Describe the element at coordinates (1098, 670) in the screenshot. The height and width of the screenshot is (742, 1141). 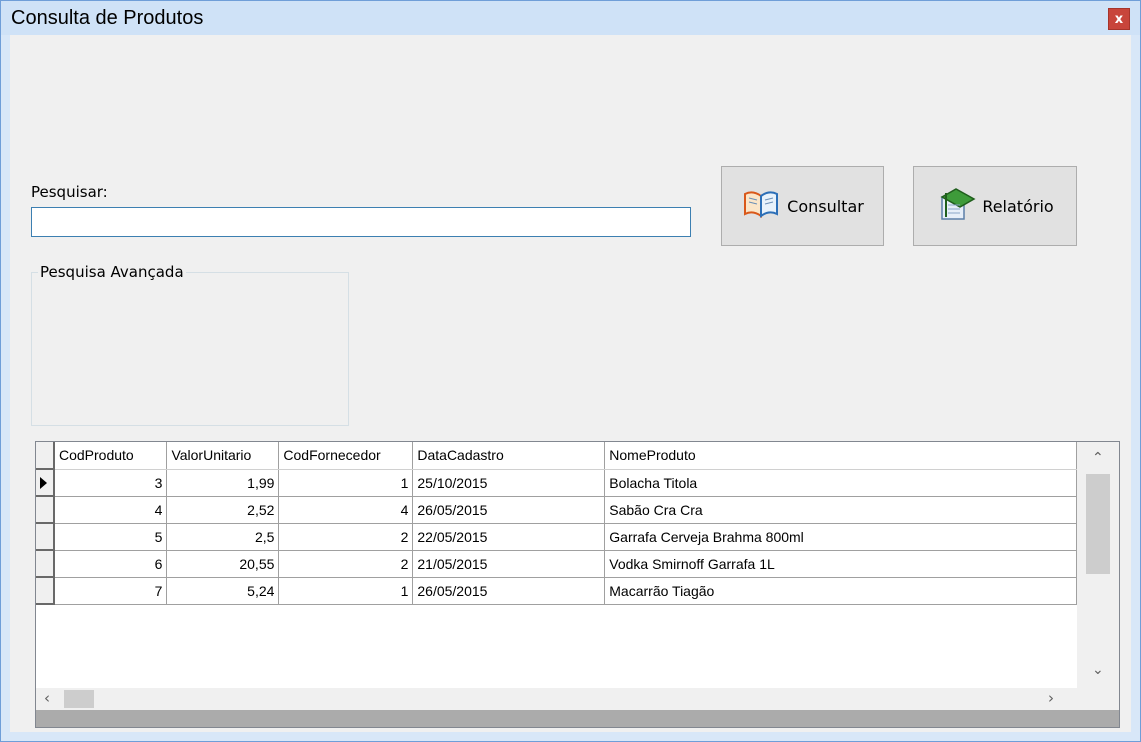
I see `scroll-down-arrow-icon: ⌄` at that location.